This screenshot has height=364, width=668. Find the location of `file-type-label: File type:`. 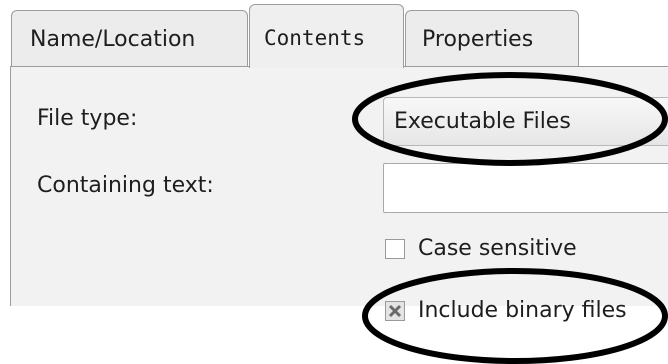

file-type-label: File type: is located at coordinates (87, 118).